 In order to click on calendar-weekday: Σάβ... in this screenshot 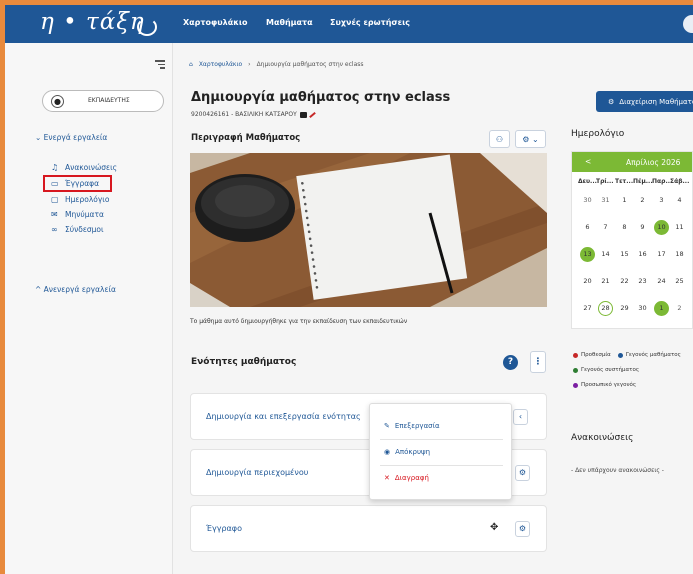, I will do `click(680, 181)`.